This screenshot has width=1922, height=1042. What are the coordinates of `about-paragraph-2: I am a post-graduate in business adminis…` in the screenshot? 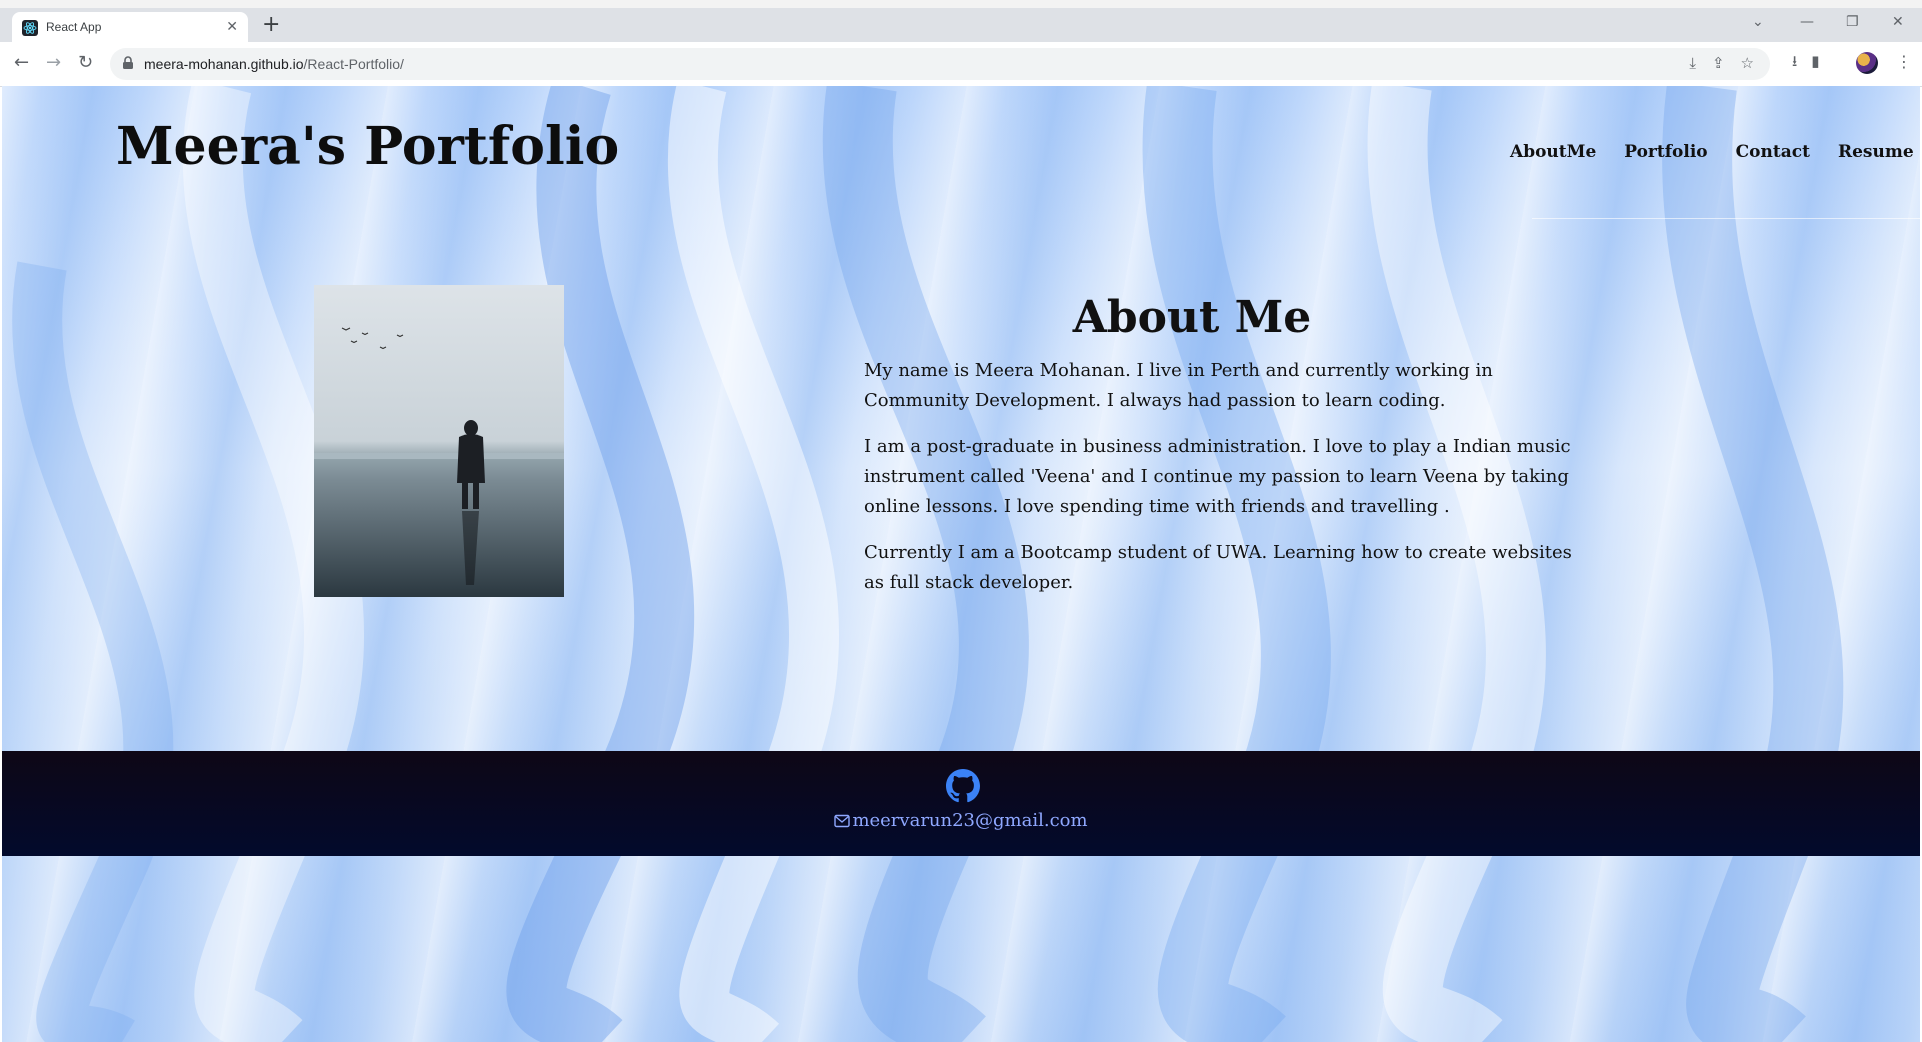 It's located at (1217, 476).